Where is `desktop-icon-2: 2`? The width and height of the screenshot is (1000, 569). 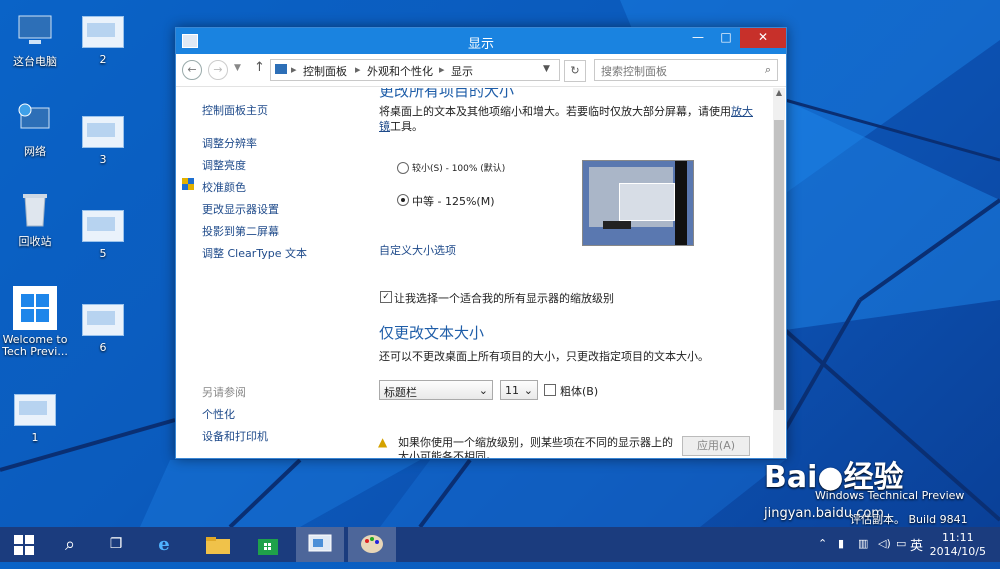
desktop-icon-2: 2 is located at coordinates (103, 38).